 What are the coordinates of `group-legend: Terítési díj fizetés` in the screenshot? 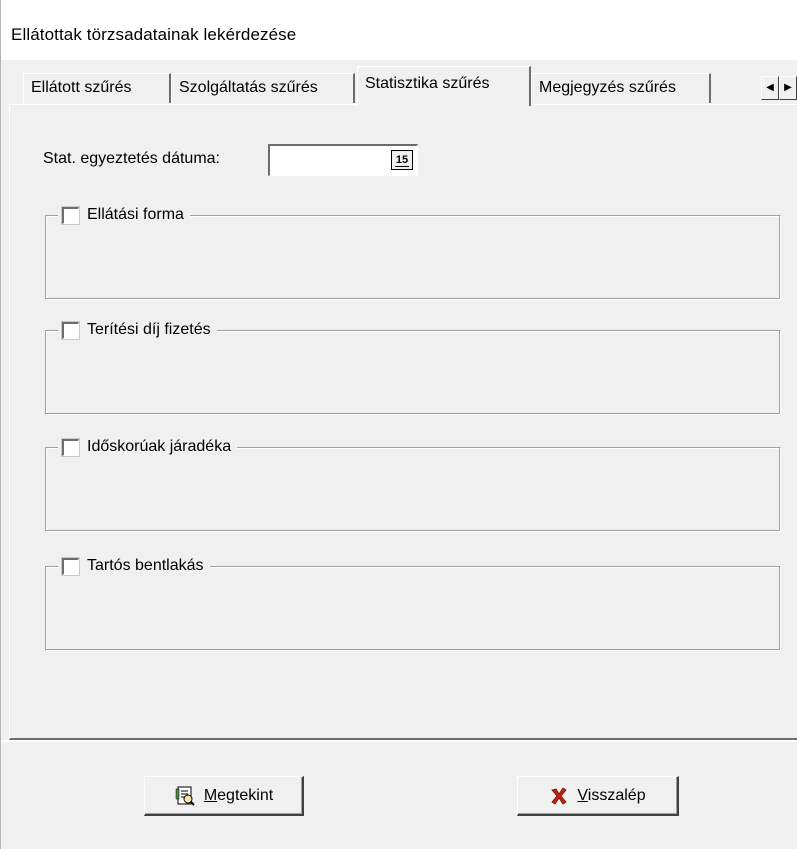 It's located at (137, 330).